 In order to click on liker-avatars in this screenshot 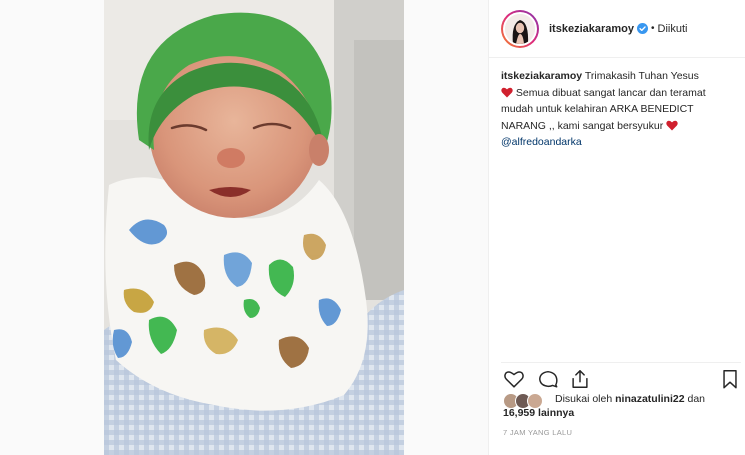, I will do `click(528, 401)`.